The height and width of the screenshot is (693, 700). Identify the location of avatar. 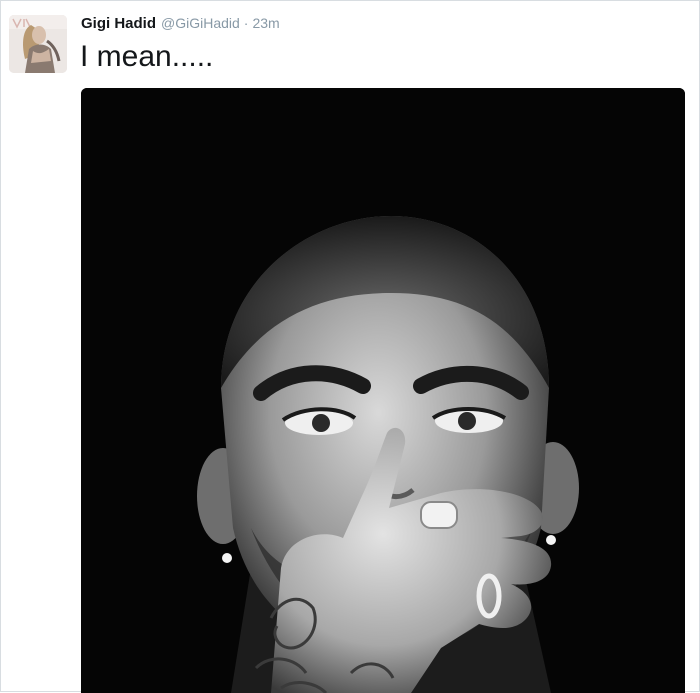
(38, 44).